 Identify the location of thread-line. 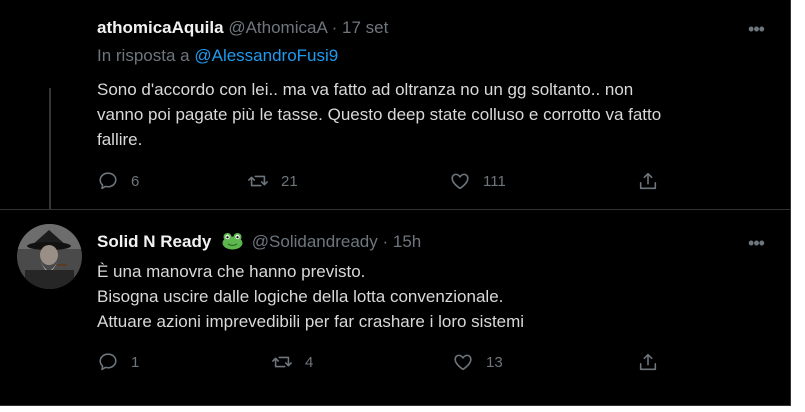
(50, 148).